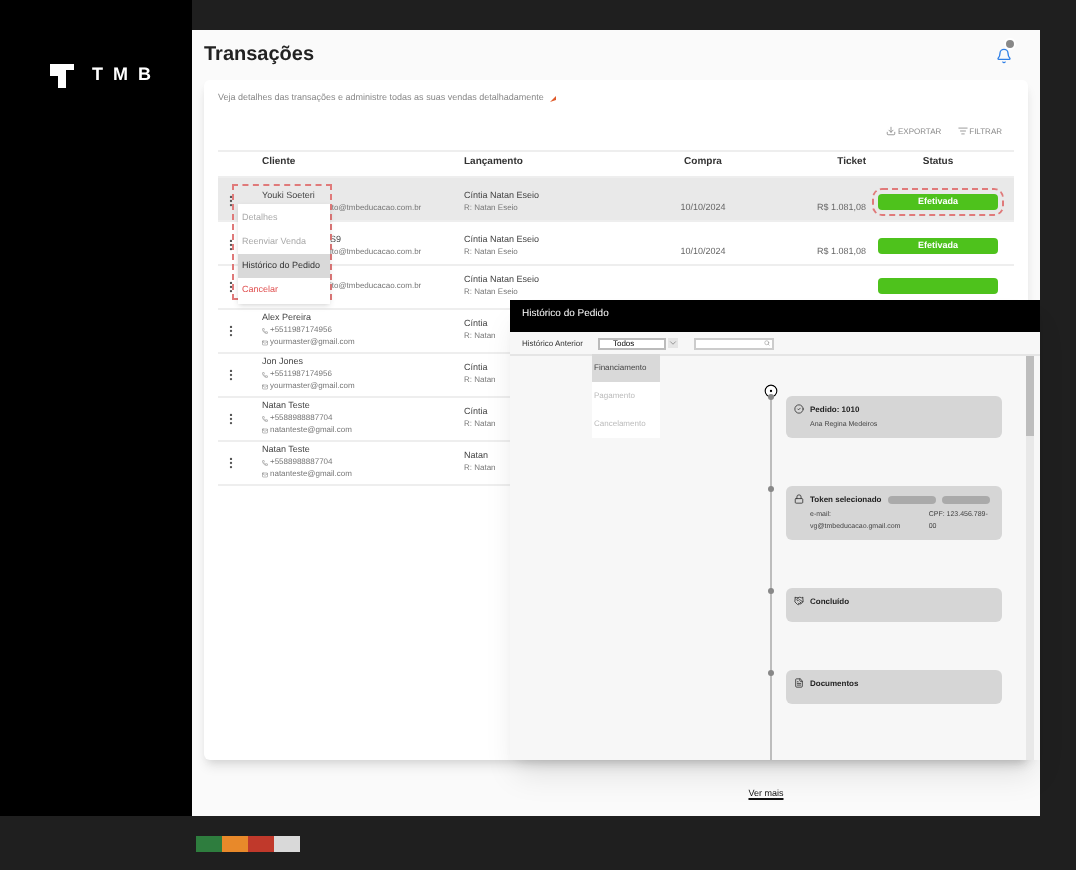  What do you see at coordinates (734, 343) in the screenshot?
I see `search-field` at bounding box center [734, 343].